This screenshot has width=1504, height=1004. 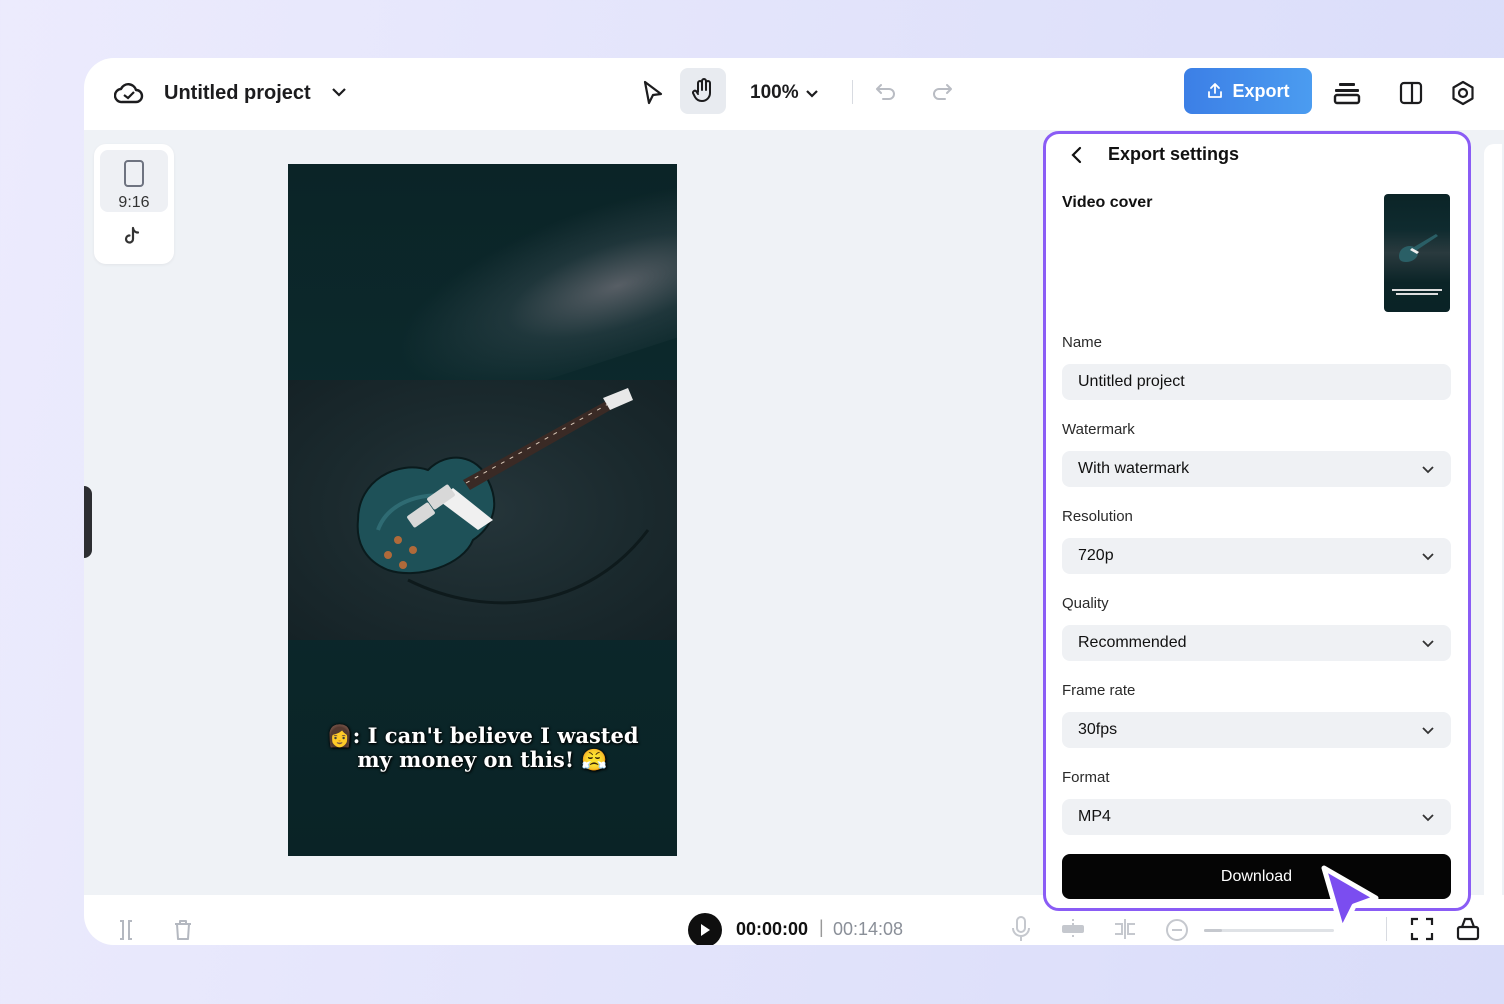 What do you see at coordinates (1256, 730) in the screenshot?
I see `framerate-select: 30fps` at bounding box center [1256, 730].